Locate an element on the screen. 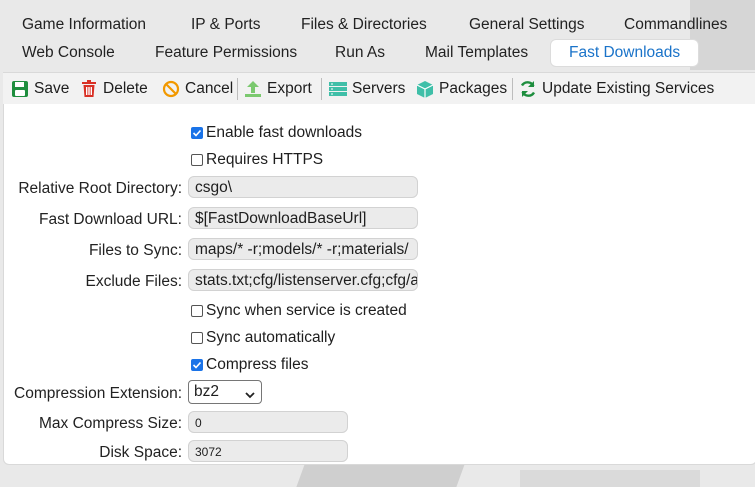 The width and height of the screenshot is (755, 487). compression-extension-value: bz2 is located at coordinates (206, 391).